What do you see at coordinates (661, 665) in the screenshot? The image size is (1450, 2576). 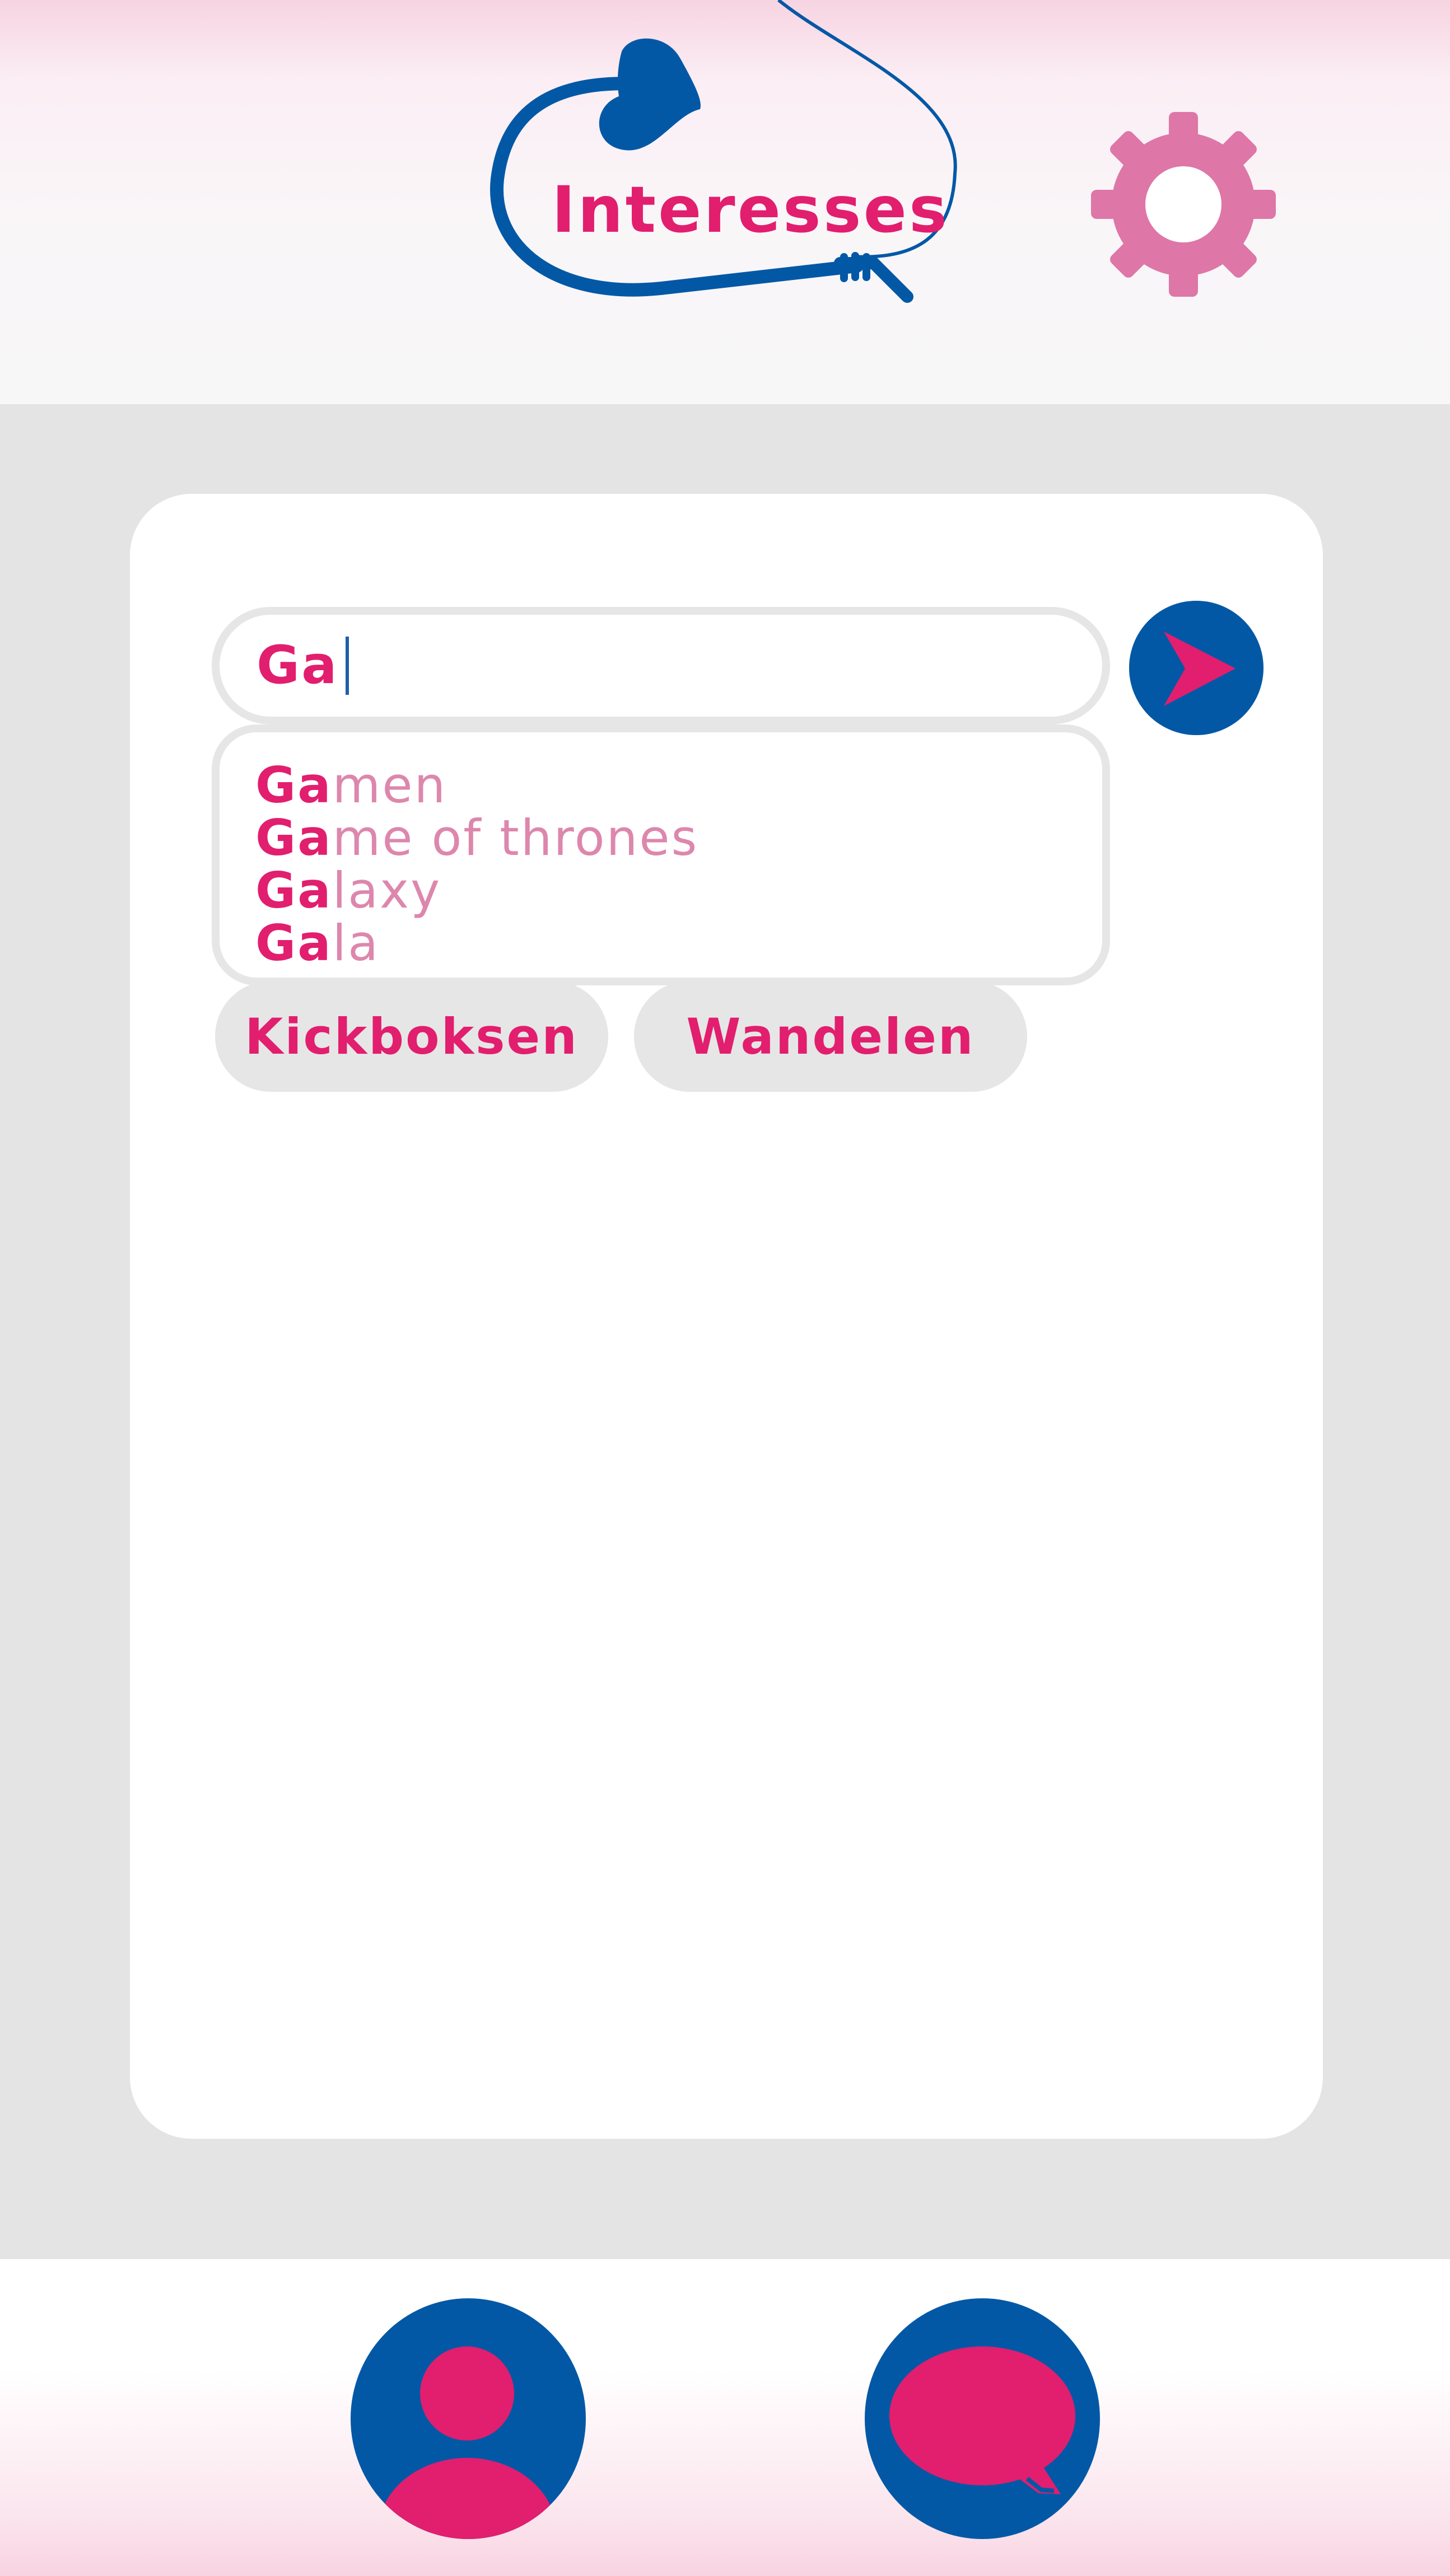 I see `search-input: Ga` at bounding box center [661, 665].